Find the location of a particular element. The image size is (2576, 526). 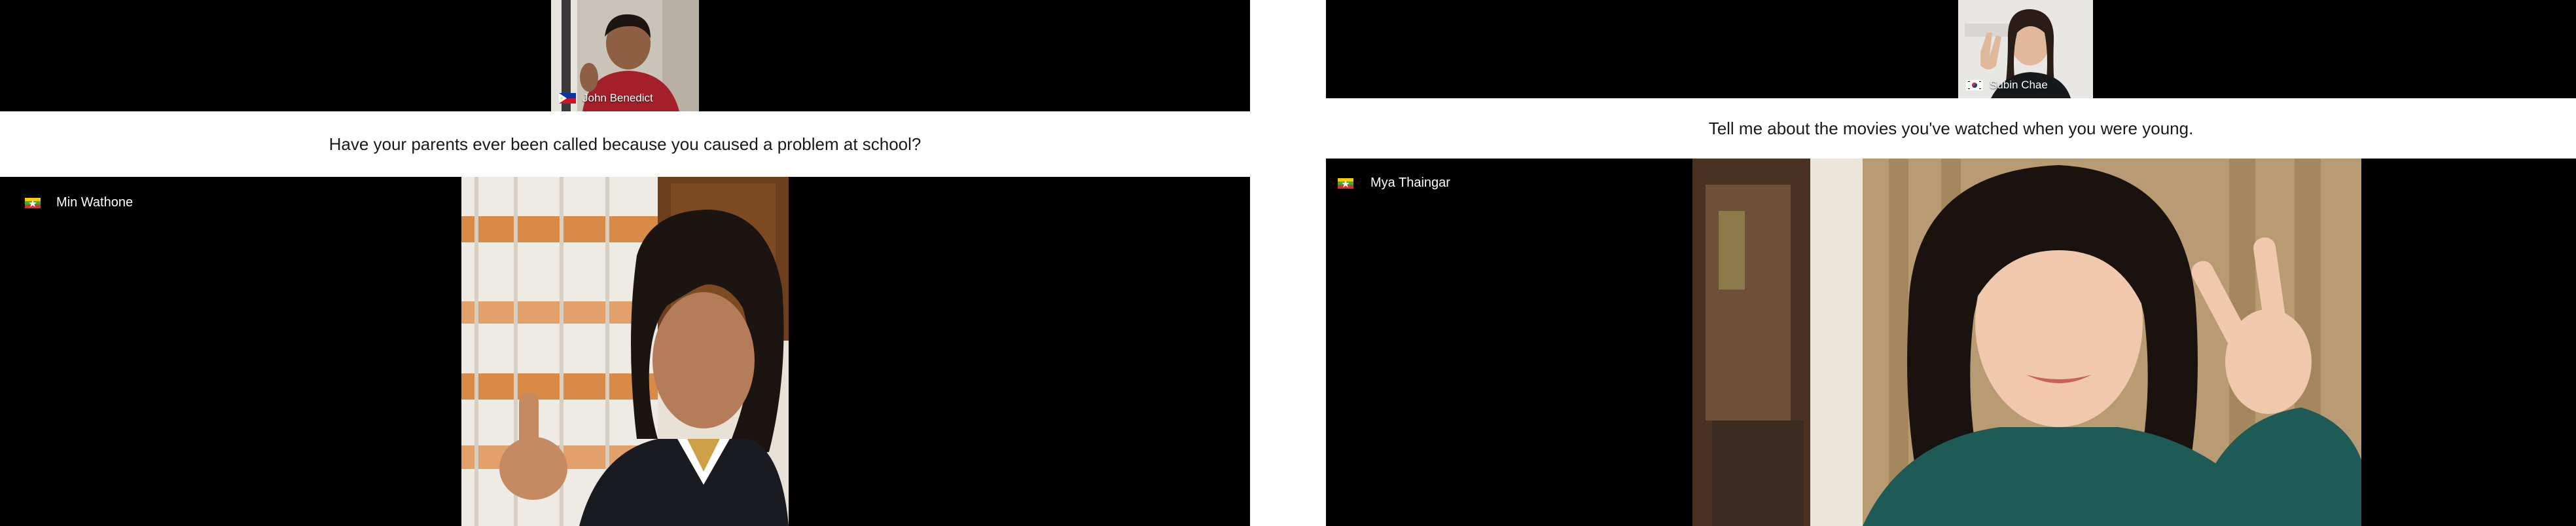

philippines-flag-icon is located at coordinates (567, 98).